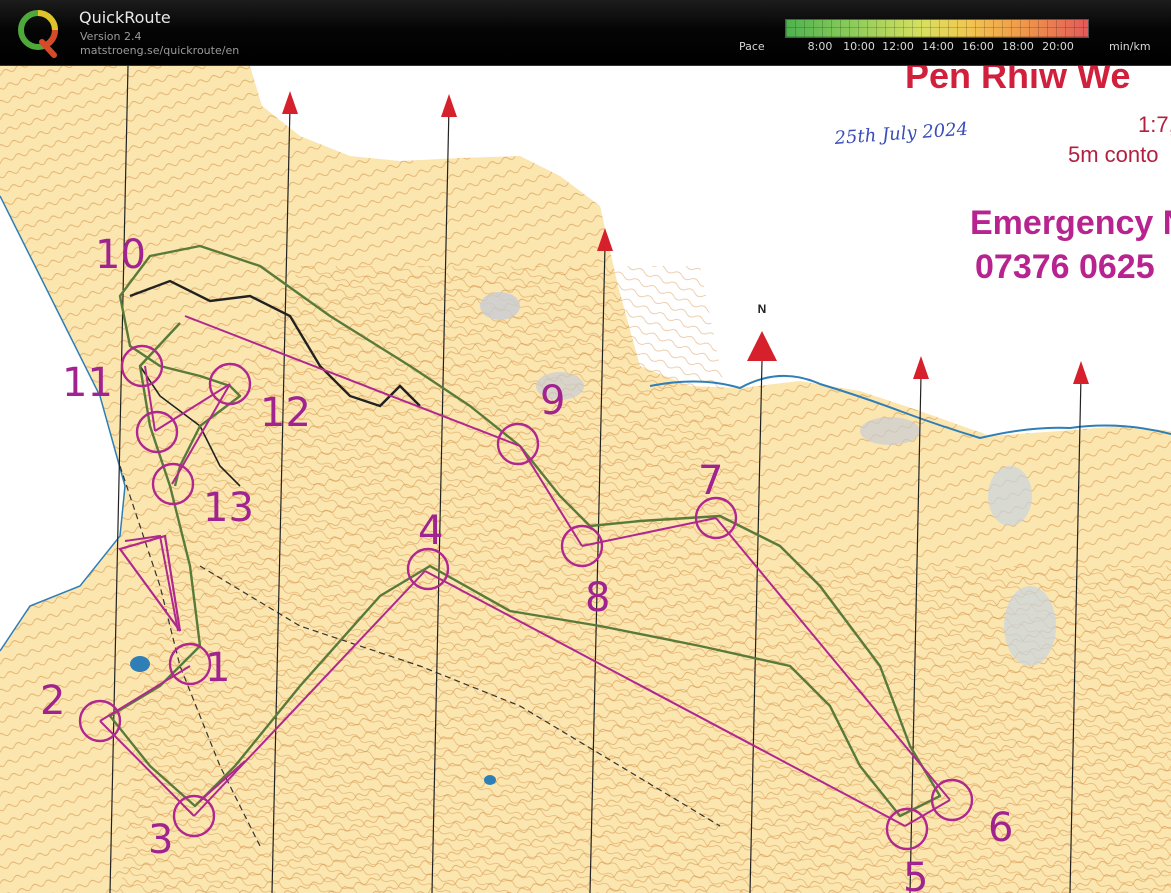  Describe the element at coordinates (978, 46) in the screenshot. I see `pace-tick: 16:00` at that location.